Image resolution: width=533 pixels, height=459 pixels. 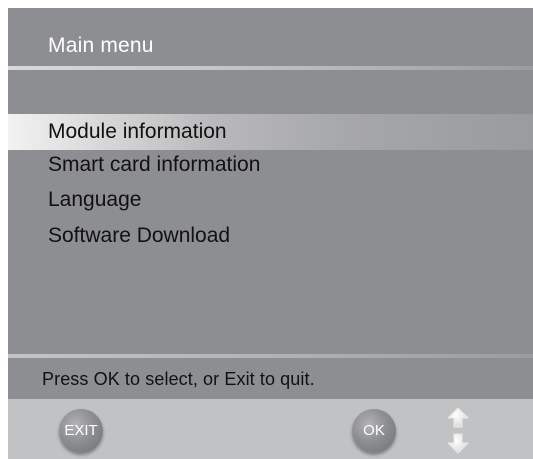 I want to click on arrow-up-icon, so click(x=458, y=418).